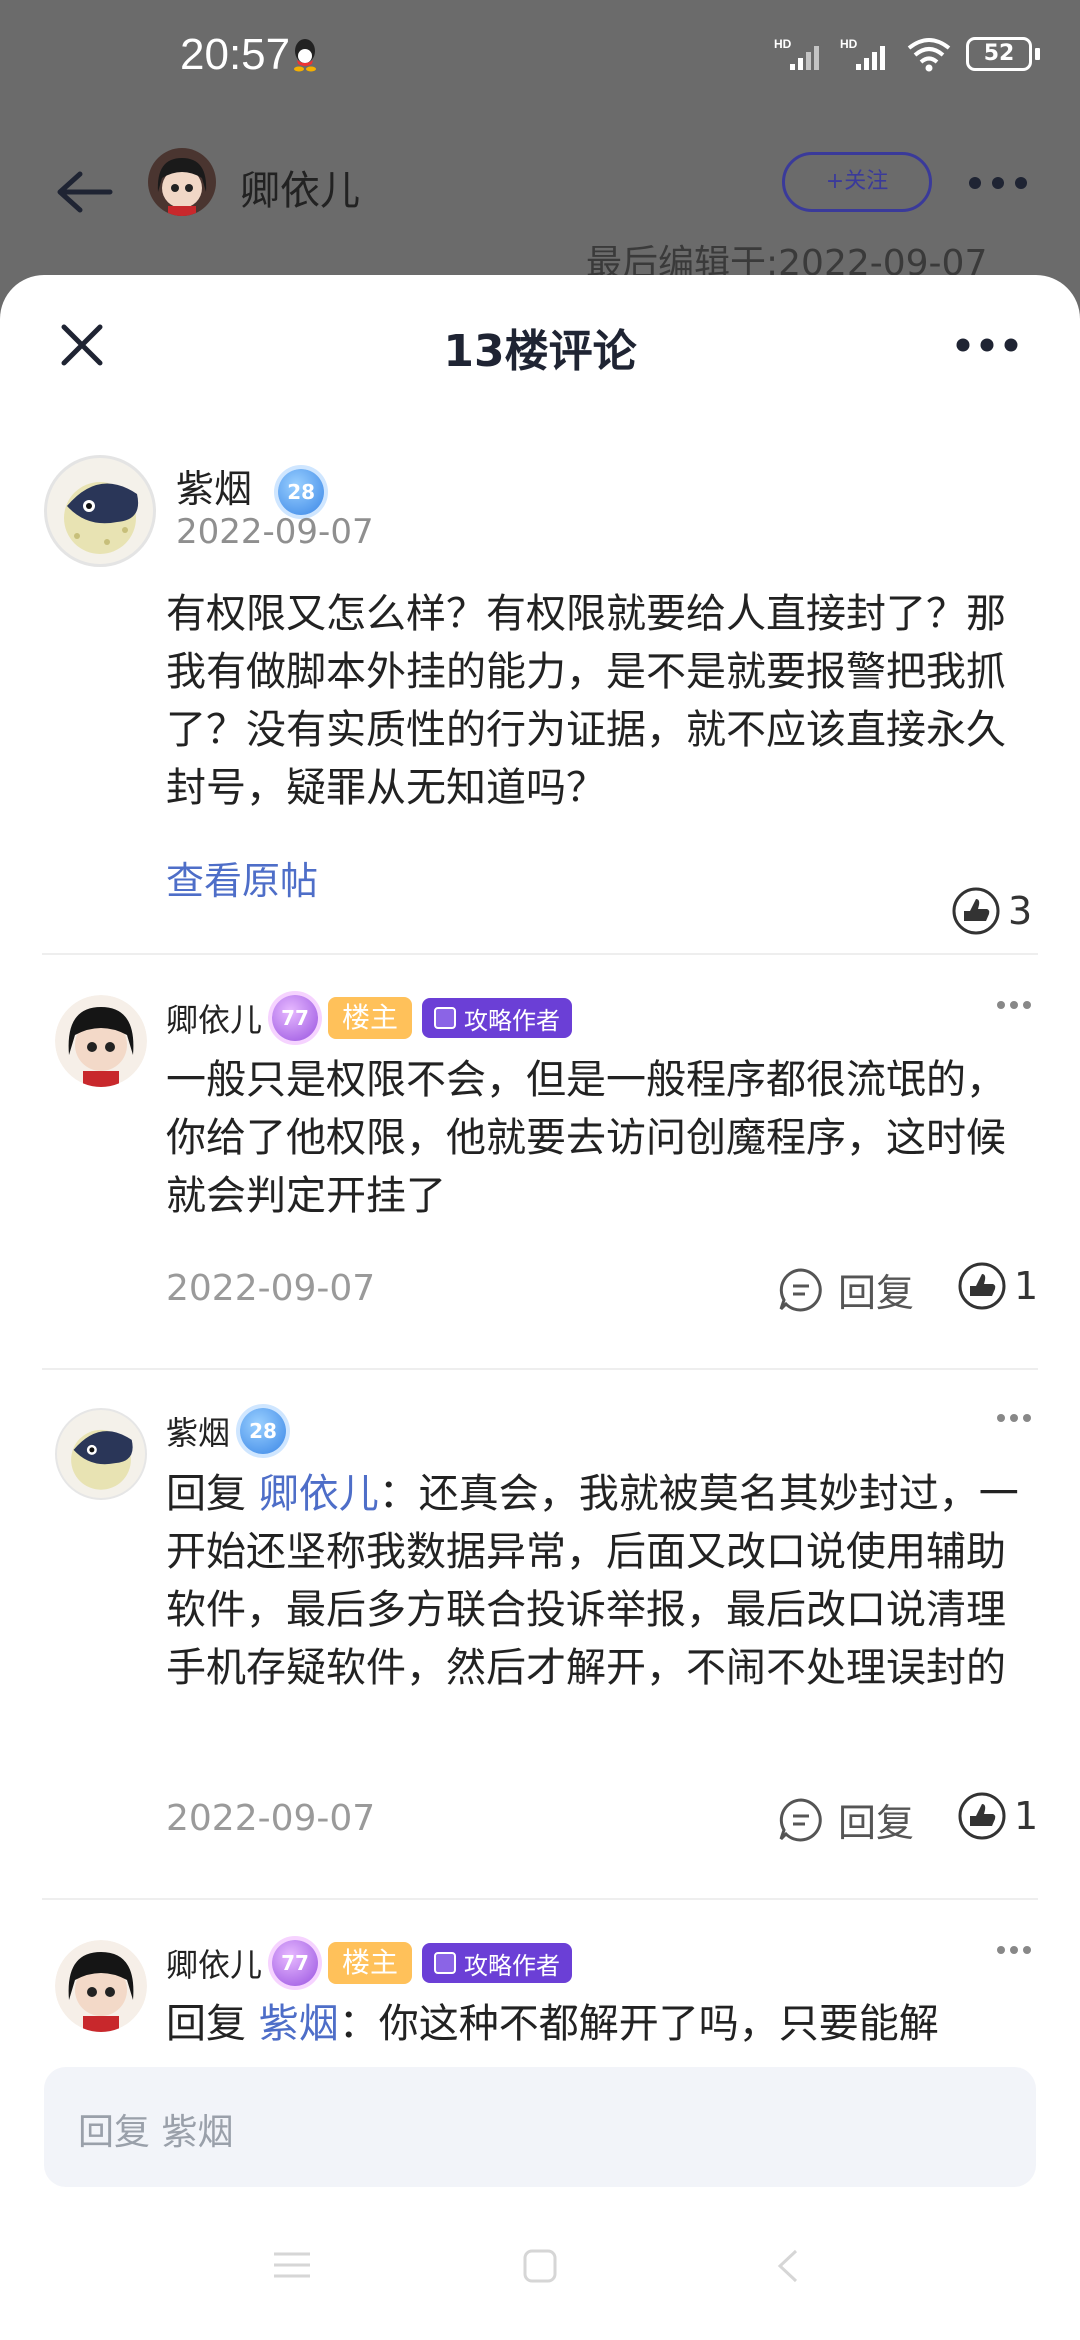  I want to click on comment-date: 2022-09-07, so click(275, 532).